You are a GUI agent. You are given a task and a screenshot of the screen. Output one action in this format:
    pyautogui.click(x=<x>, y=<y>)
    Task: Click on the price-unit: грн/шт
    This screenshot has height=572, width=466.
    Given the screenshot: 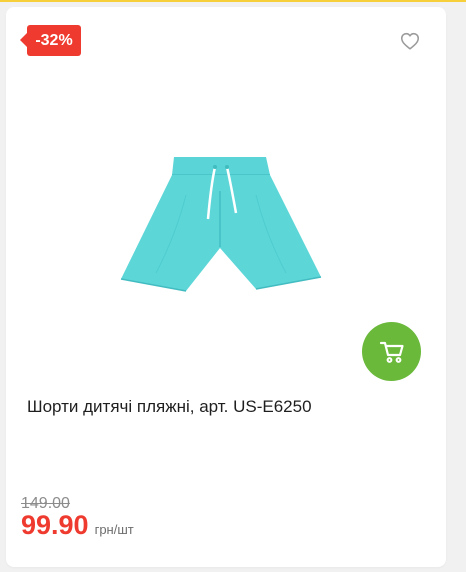 What is the action you would take?
    pyautogui.click(x=114, y=529)
    